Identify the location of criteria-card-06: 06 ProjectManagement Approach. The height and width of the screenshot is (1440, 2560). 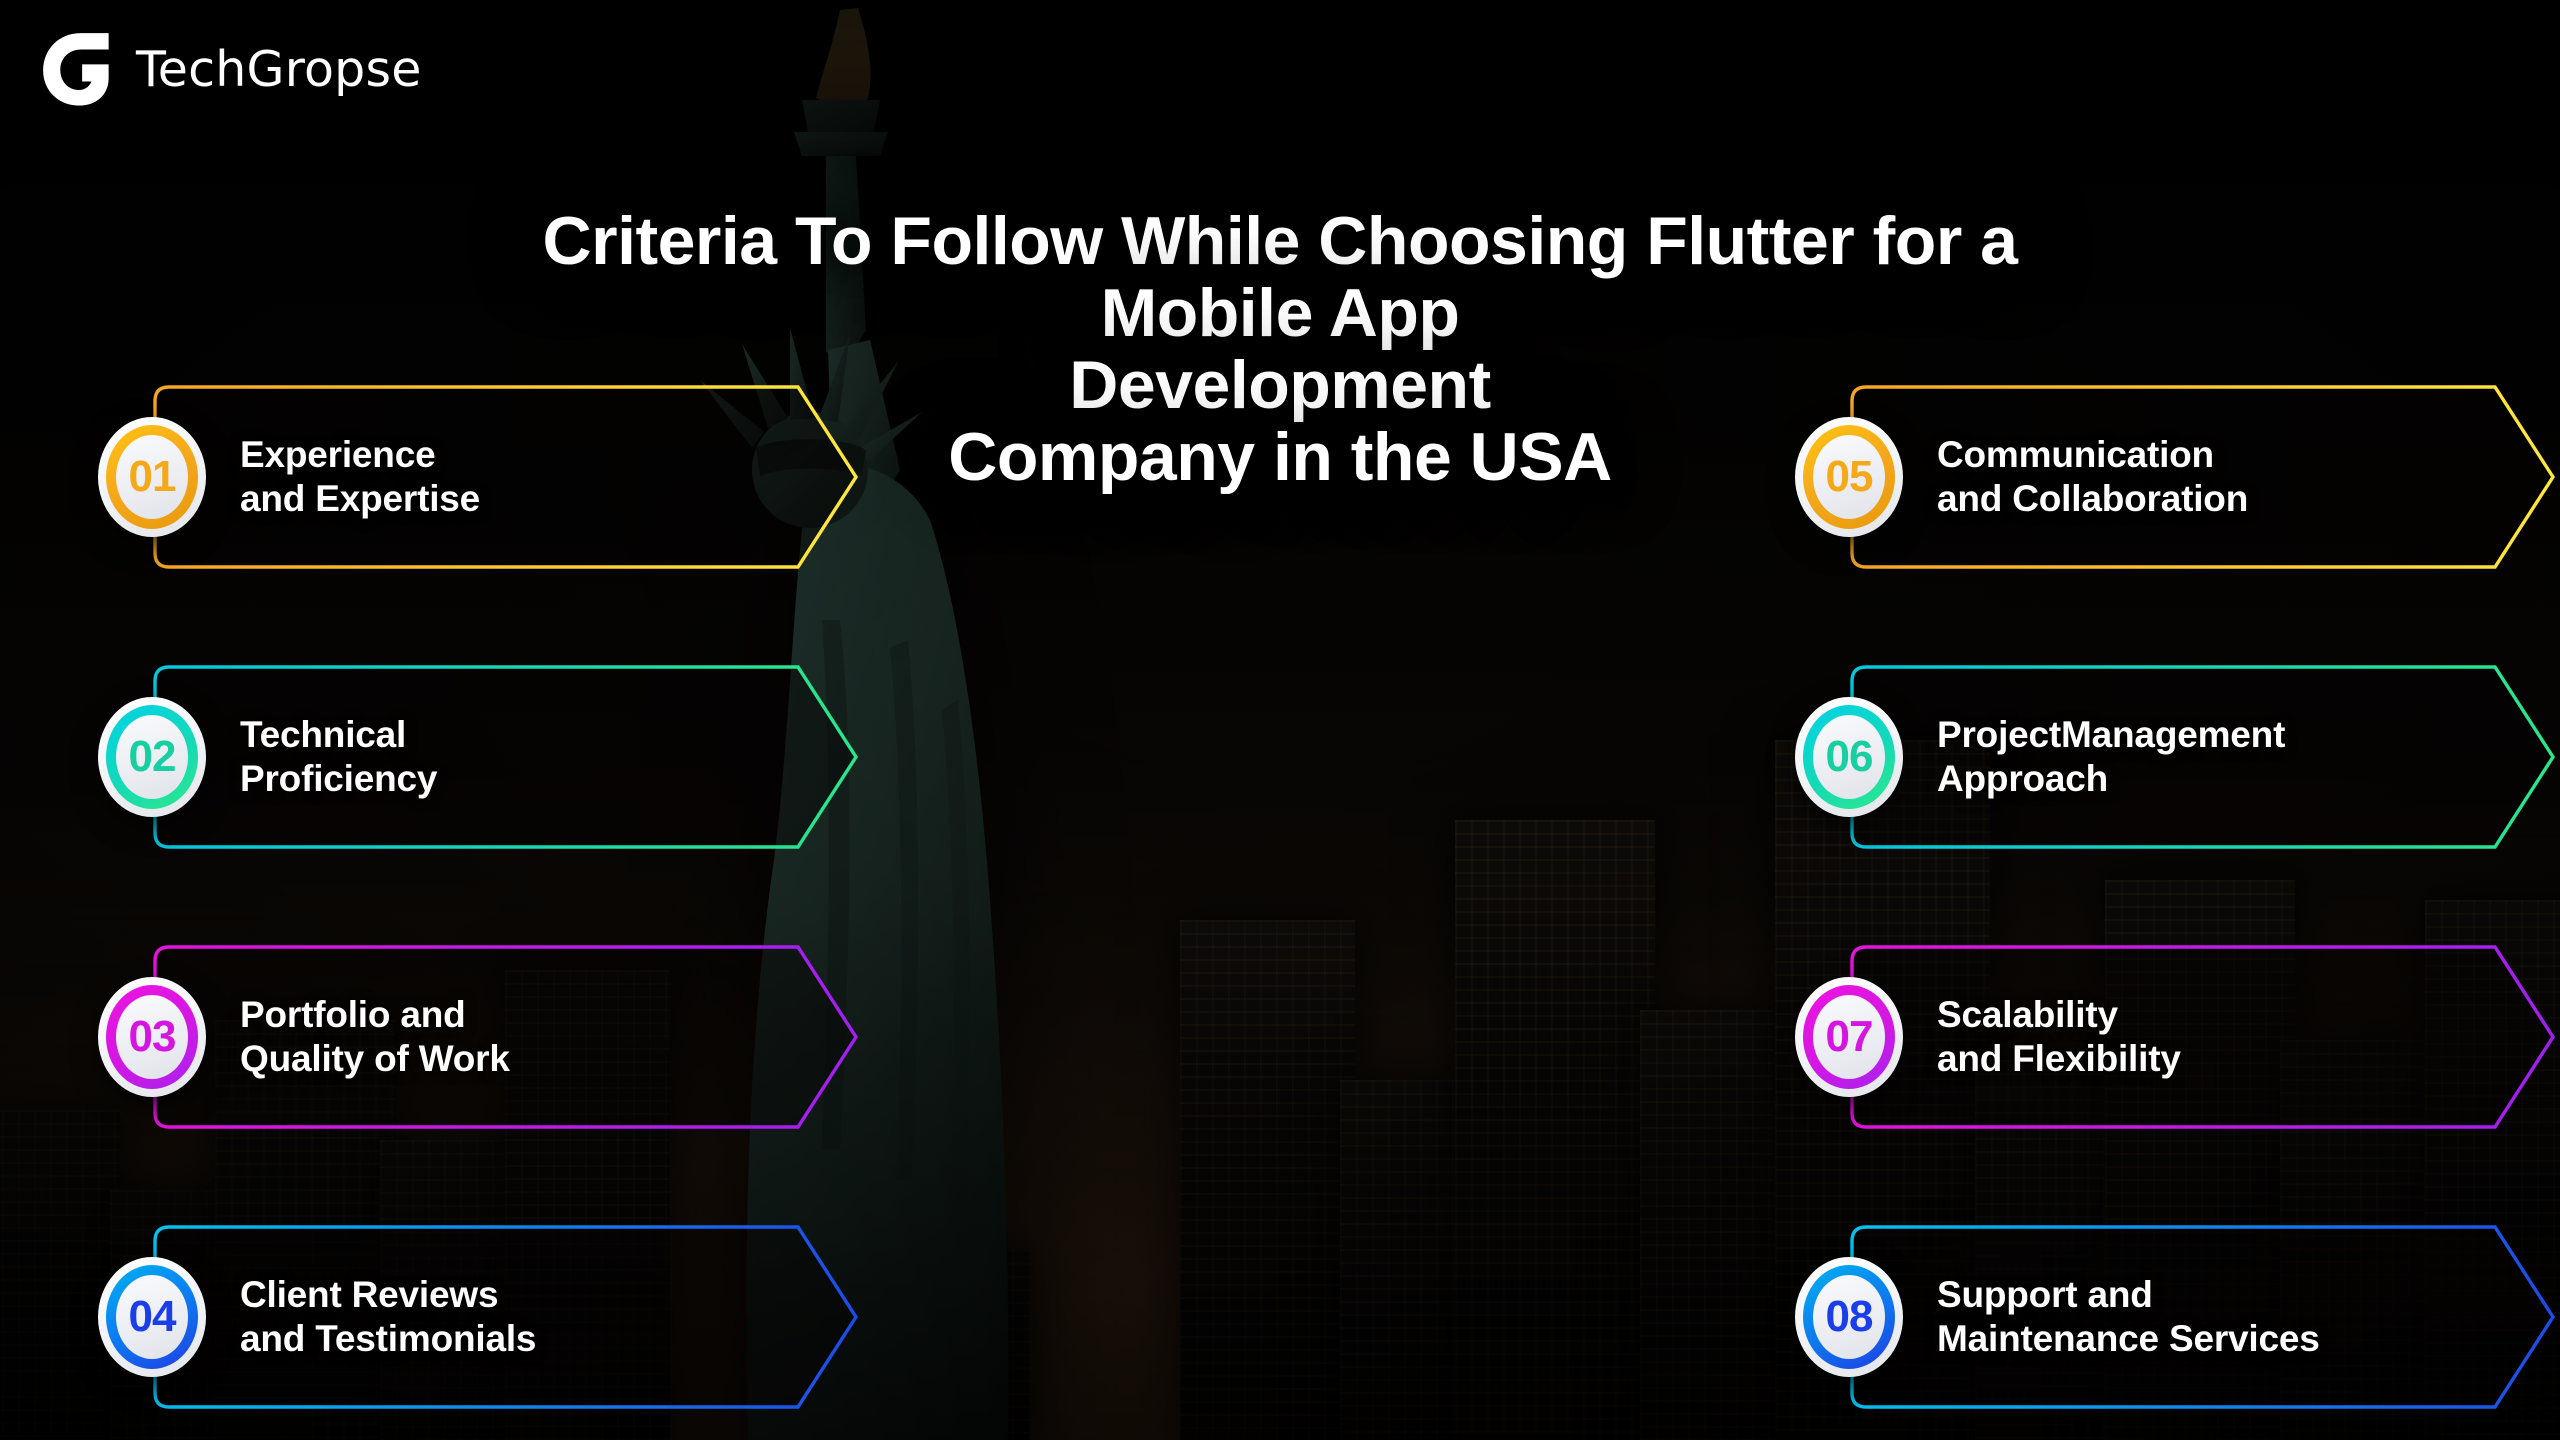
(2175, 757).